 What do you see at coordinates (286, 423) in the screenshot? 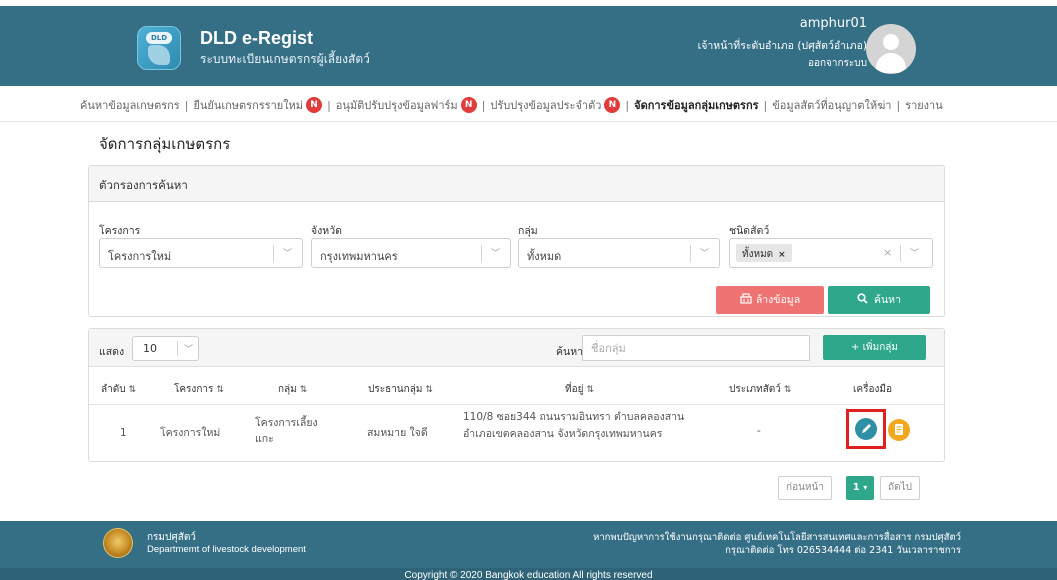
I see `cell-group-line1: โครงการเลี้ยง` at bounding box center [286, 423].